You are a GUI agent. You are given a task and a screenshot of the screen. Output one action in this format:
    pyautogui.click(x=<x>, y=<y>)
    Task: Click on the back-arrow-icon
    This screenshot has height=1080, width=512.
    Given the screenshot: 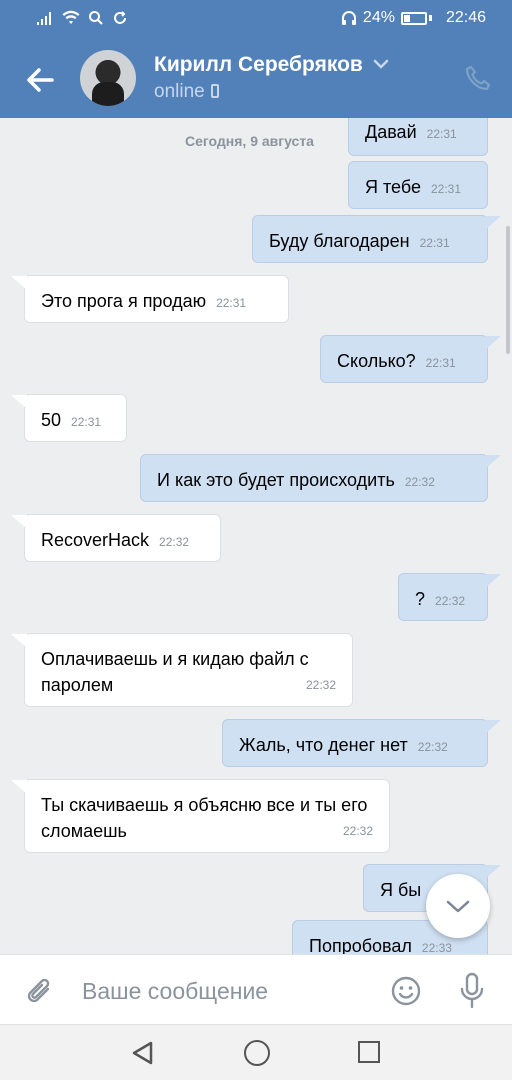 What is the action you would take?
    pyautogui.click(x=40, y=80)
    